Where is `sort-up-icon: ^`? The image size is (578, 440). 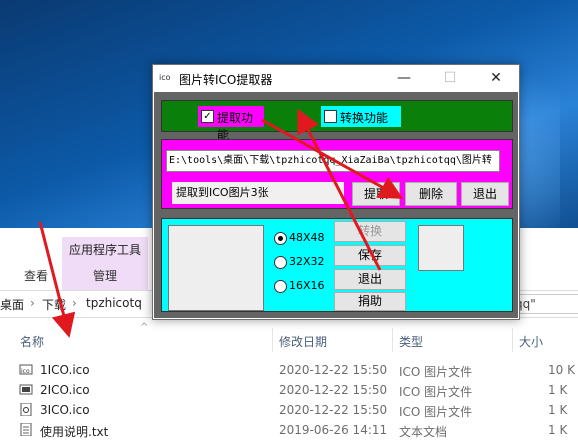
sort-up-icon: ^ is located at coordinates (144, 327).